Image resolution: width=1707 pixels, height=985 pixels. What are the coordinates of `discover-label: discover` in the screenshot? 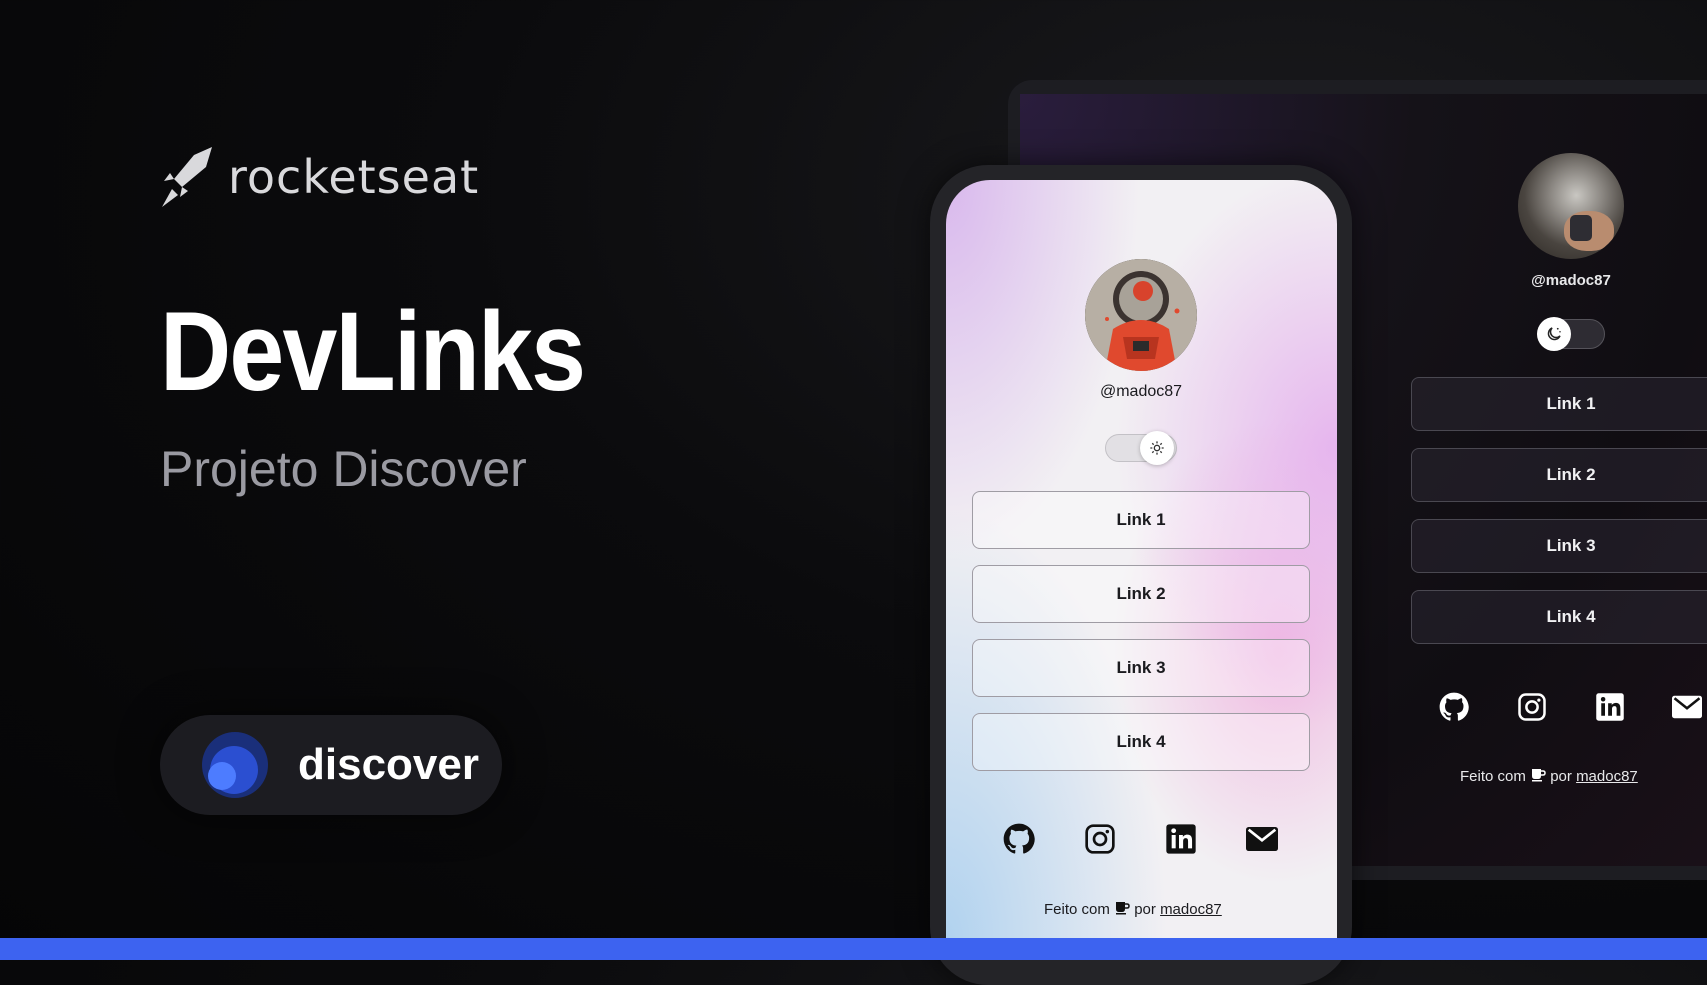 It's located at (388, 764).